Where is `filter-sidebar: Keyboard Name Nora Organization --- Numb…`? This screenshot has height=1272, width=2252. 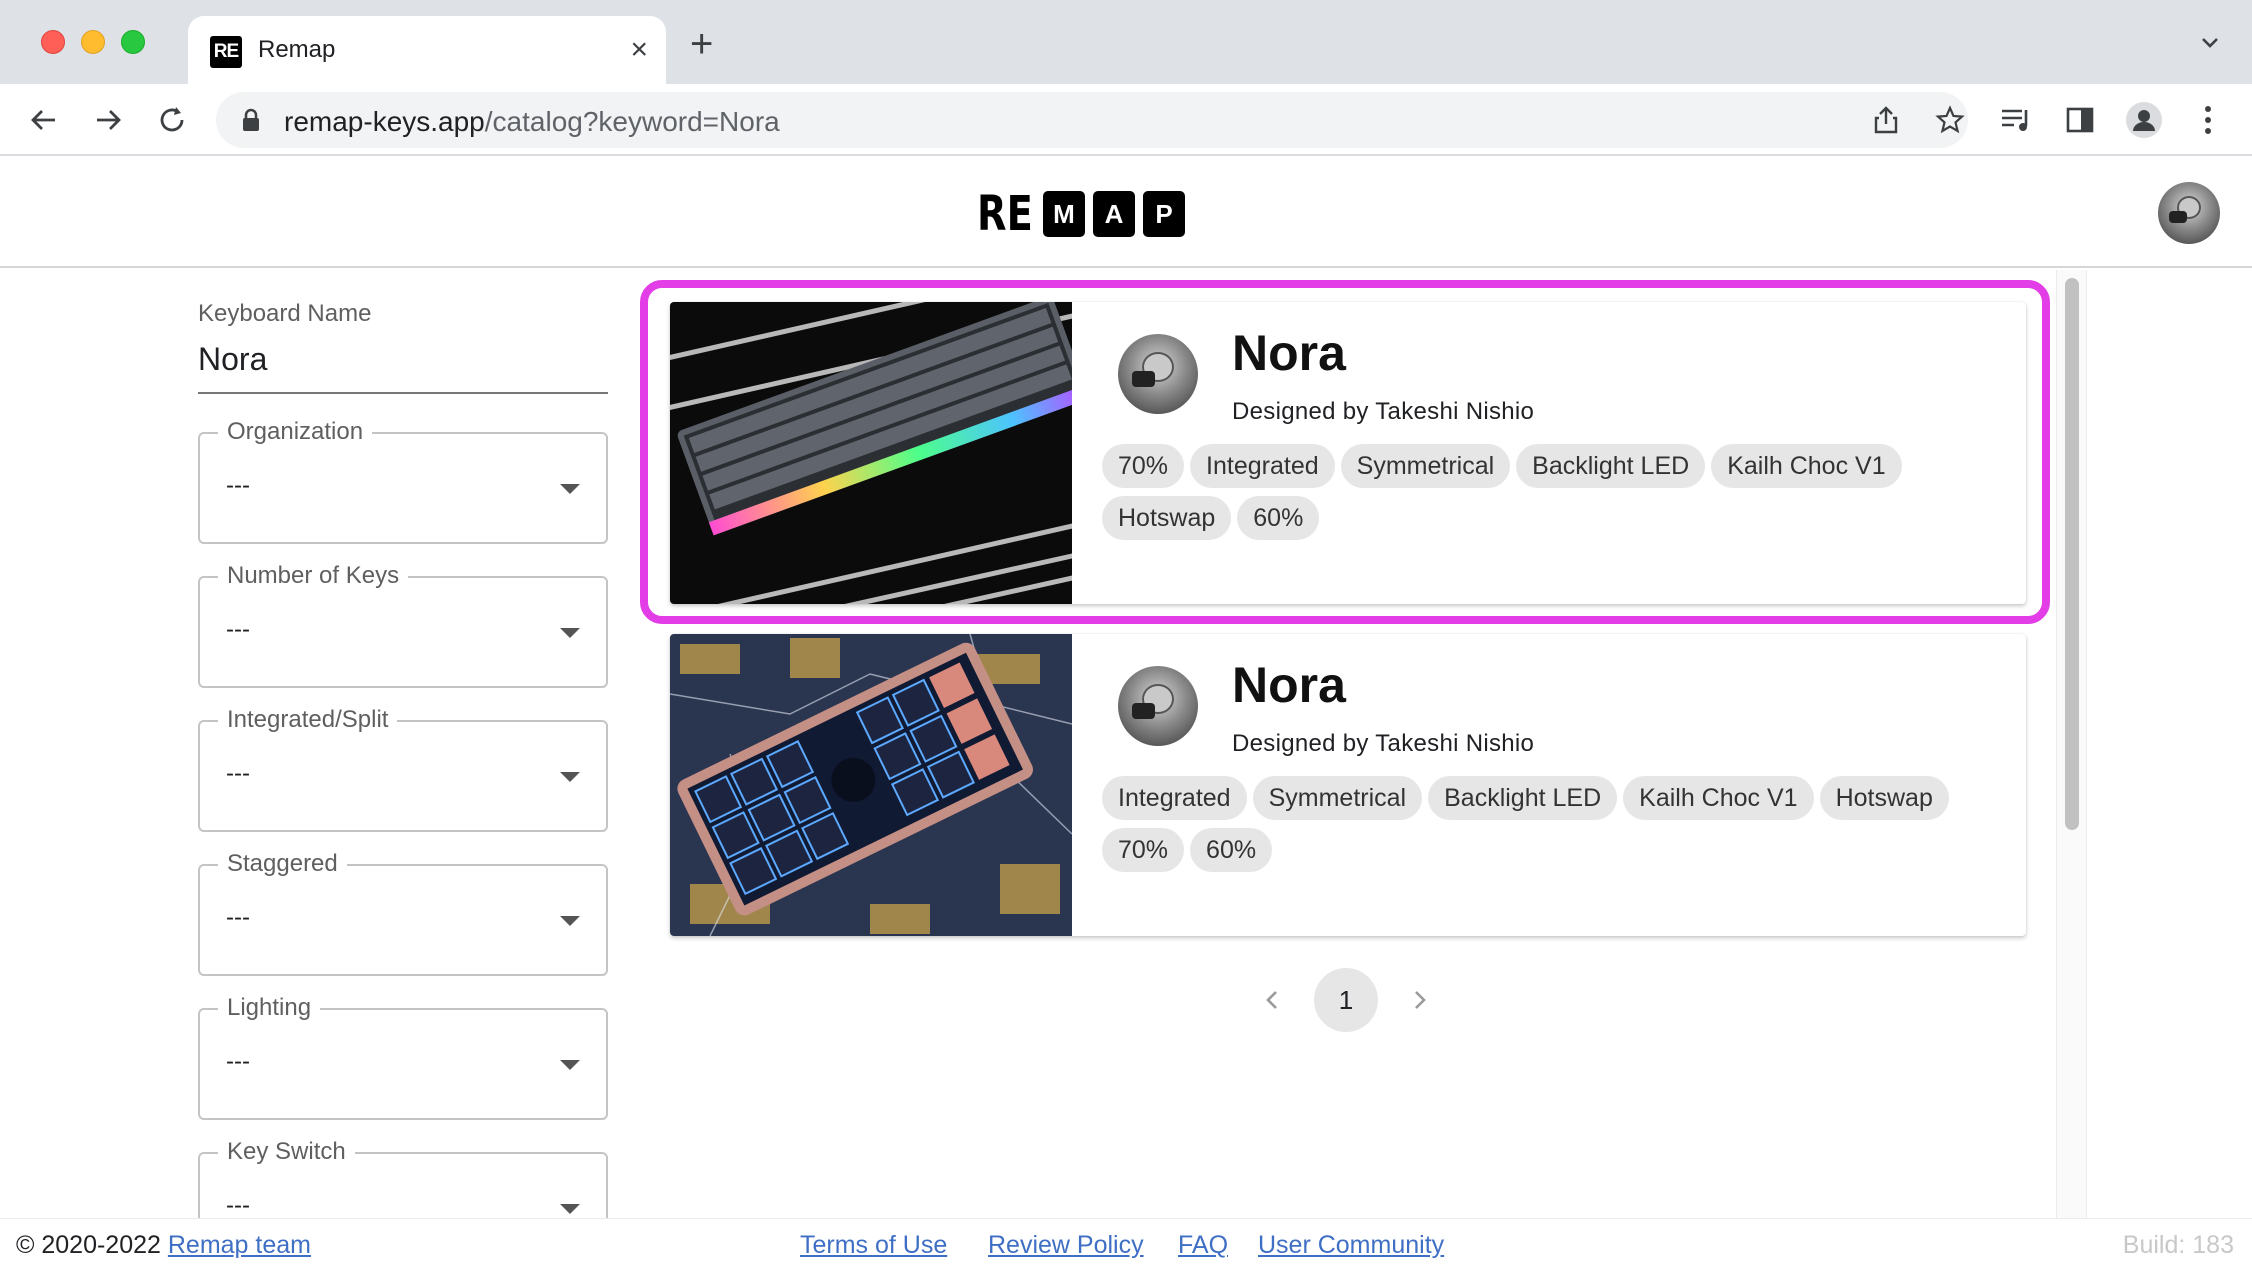
filter-sidebar: Keyboard Name Nora Organization --- Numb… is located at coordinates (403, 759).